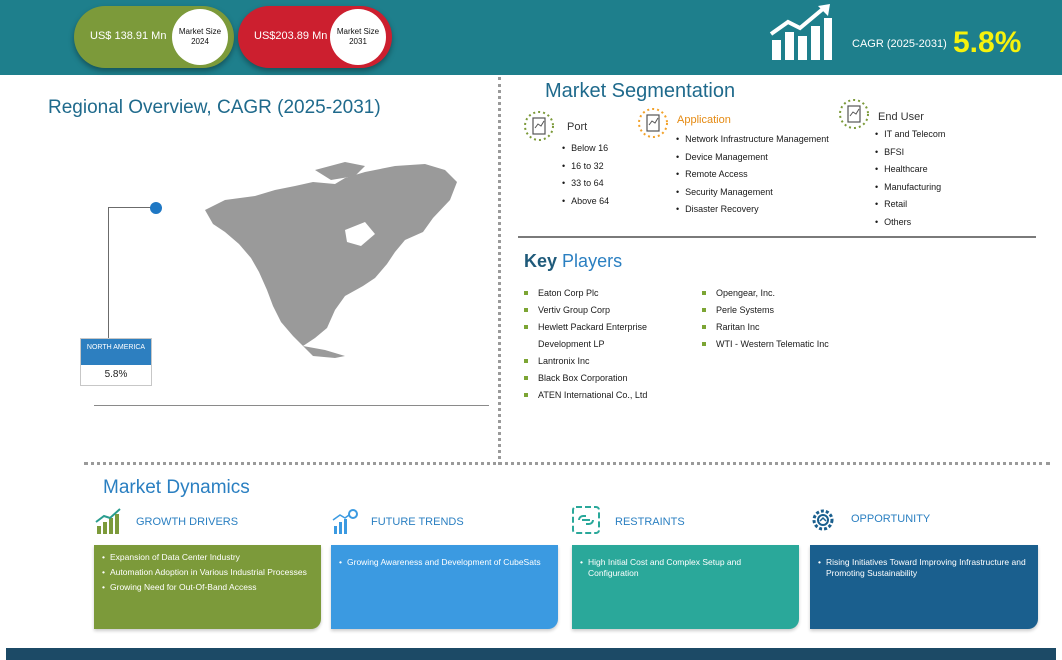  What do you see at coordinates (345, 521) in the screenshot?
I see `future-trends-icon` at bounding box center [345, 521].